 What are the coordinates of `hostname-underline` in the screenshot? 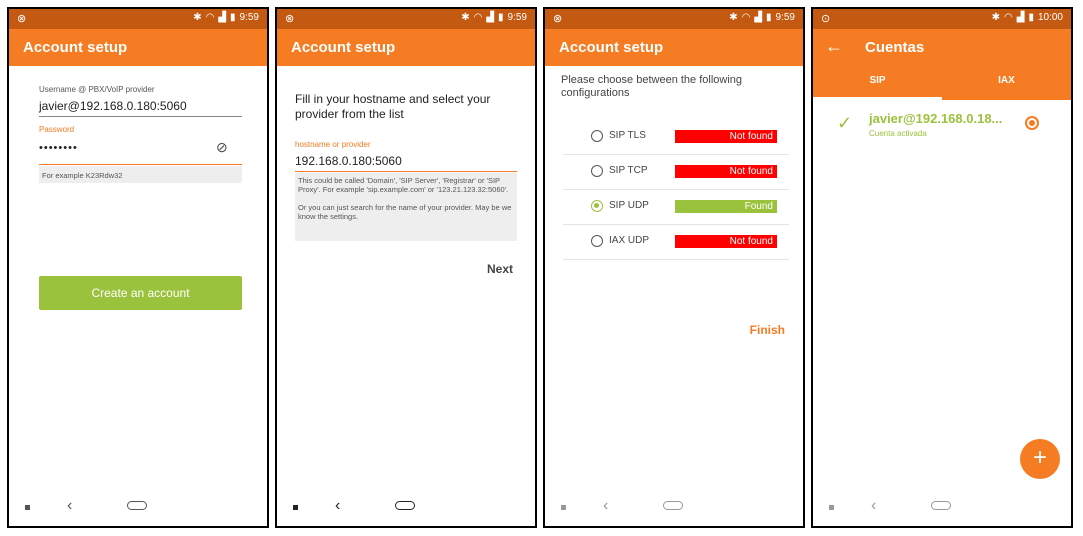 It's located at (406, 171).